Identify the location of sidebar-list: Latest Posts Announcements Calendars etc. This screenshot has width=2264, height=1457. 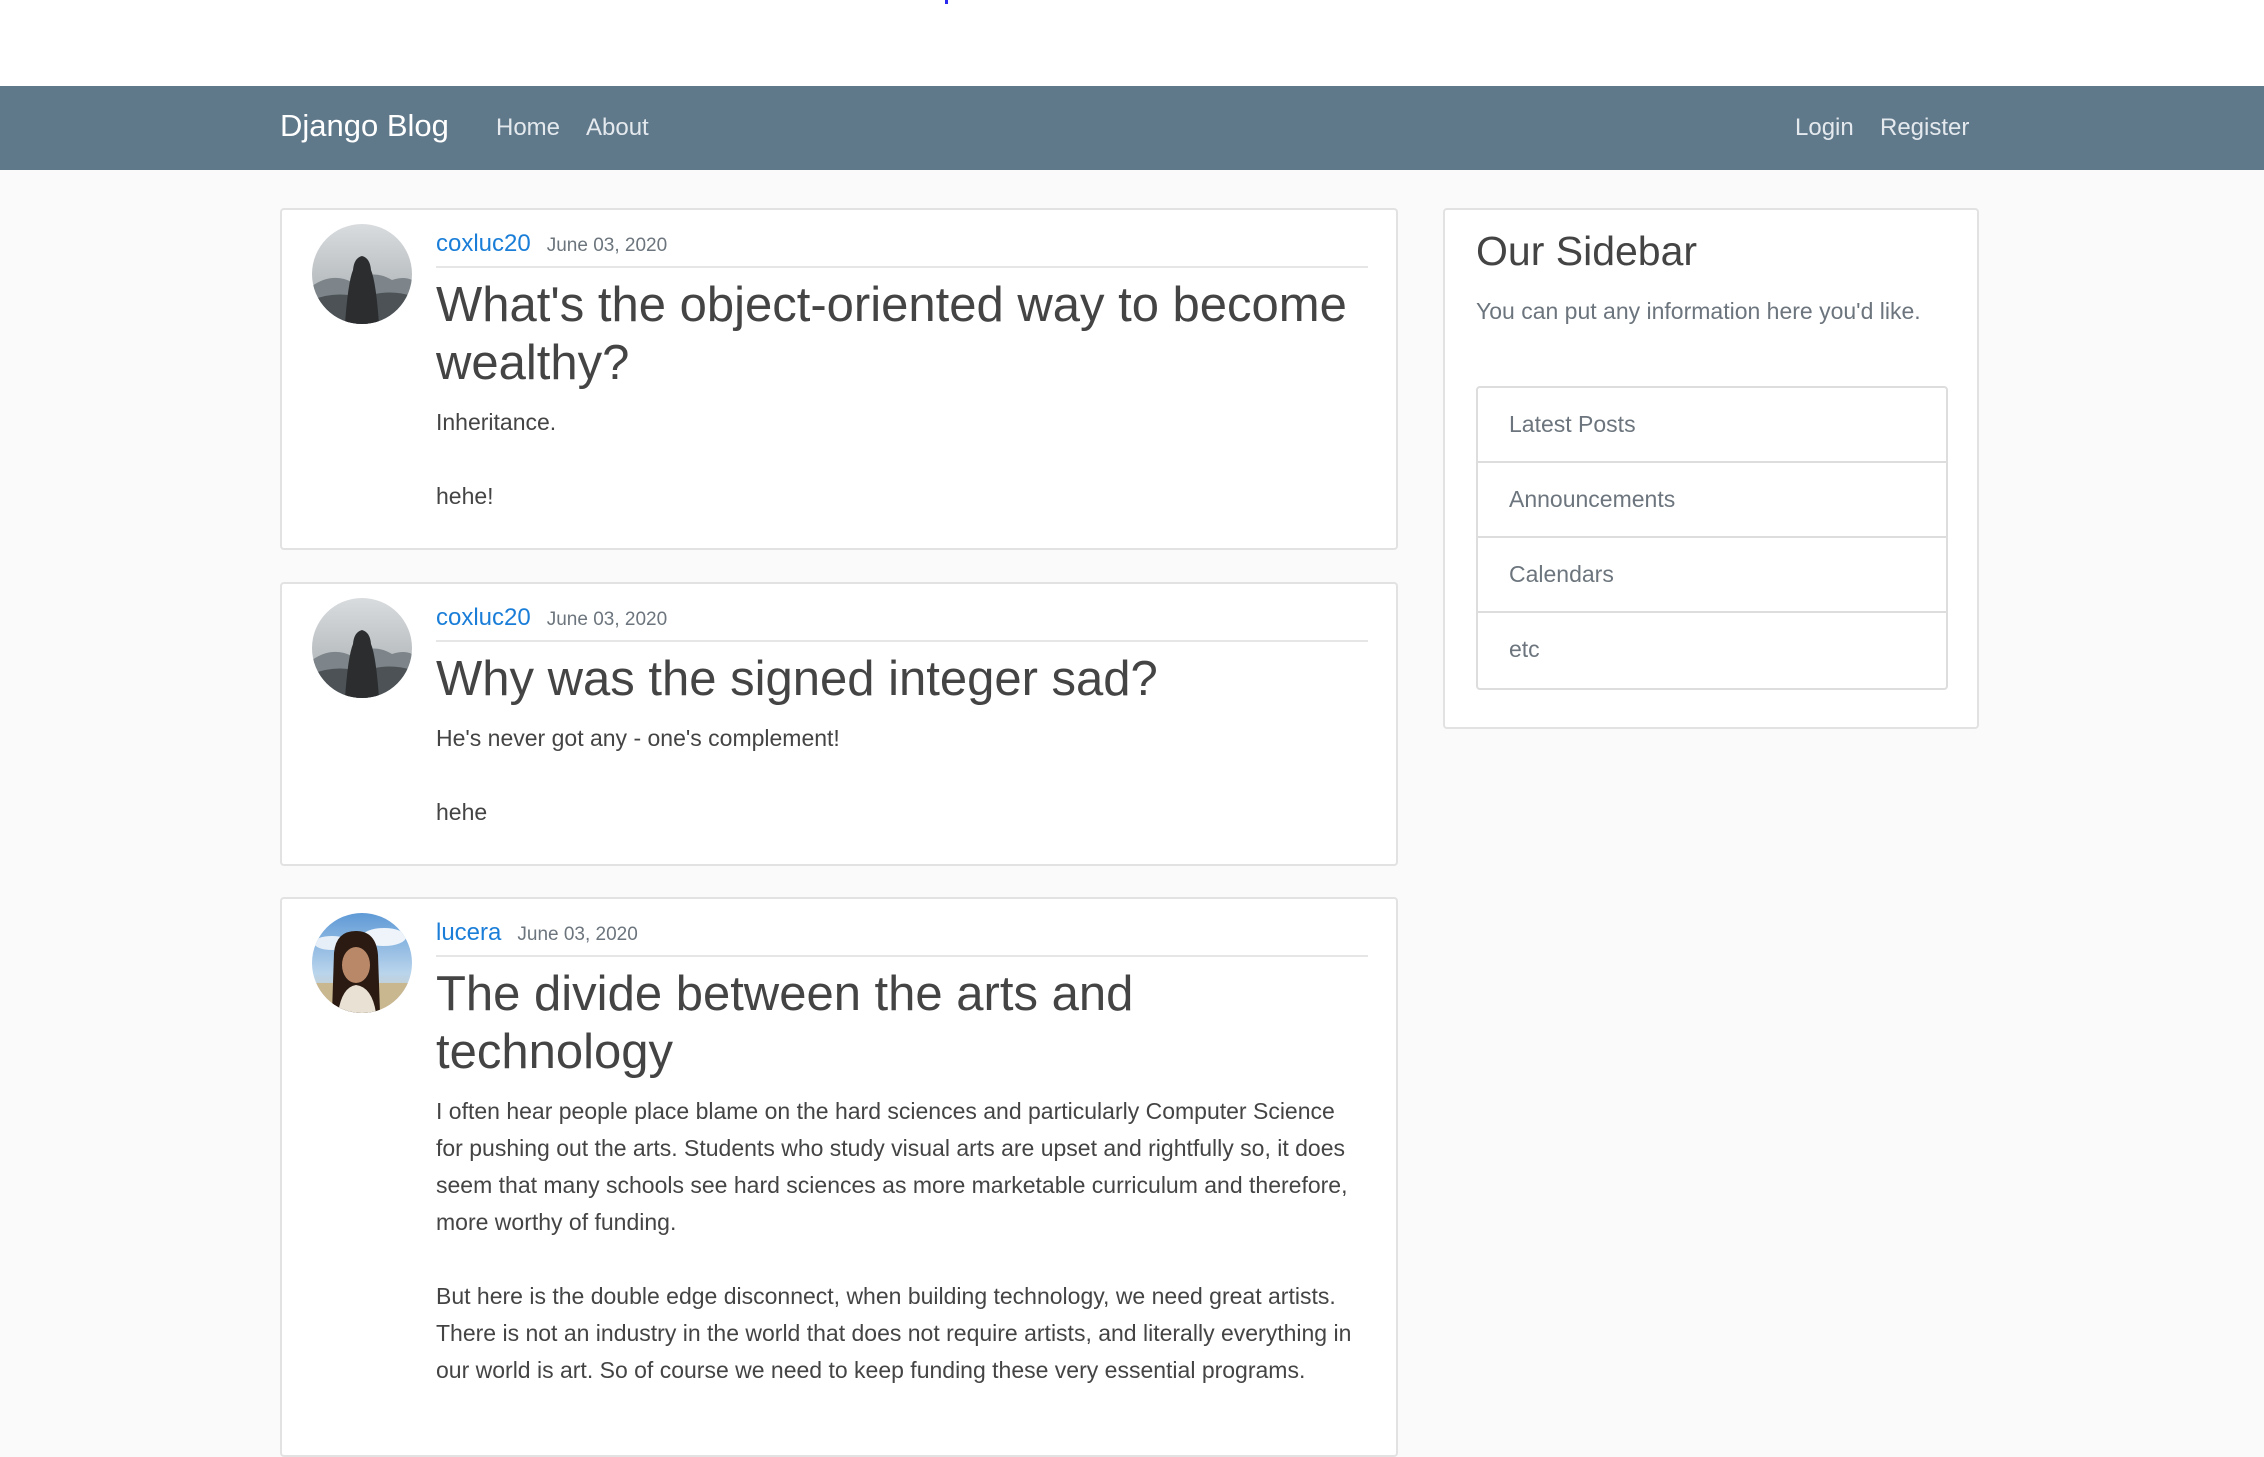
(1712, 538).